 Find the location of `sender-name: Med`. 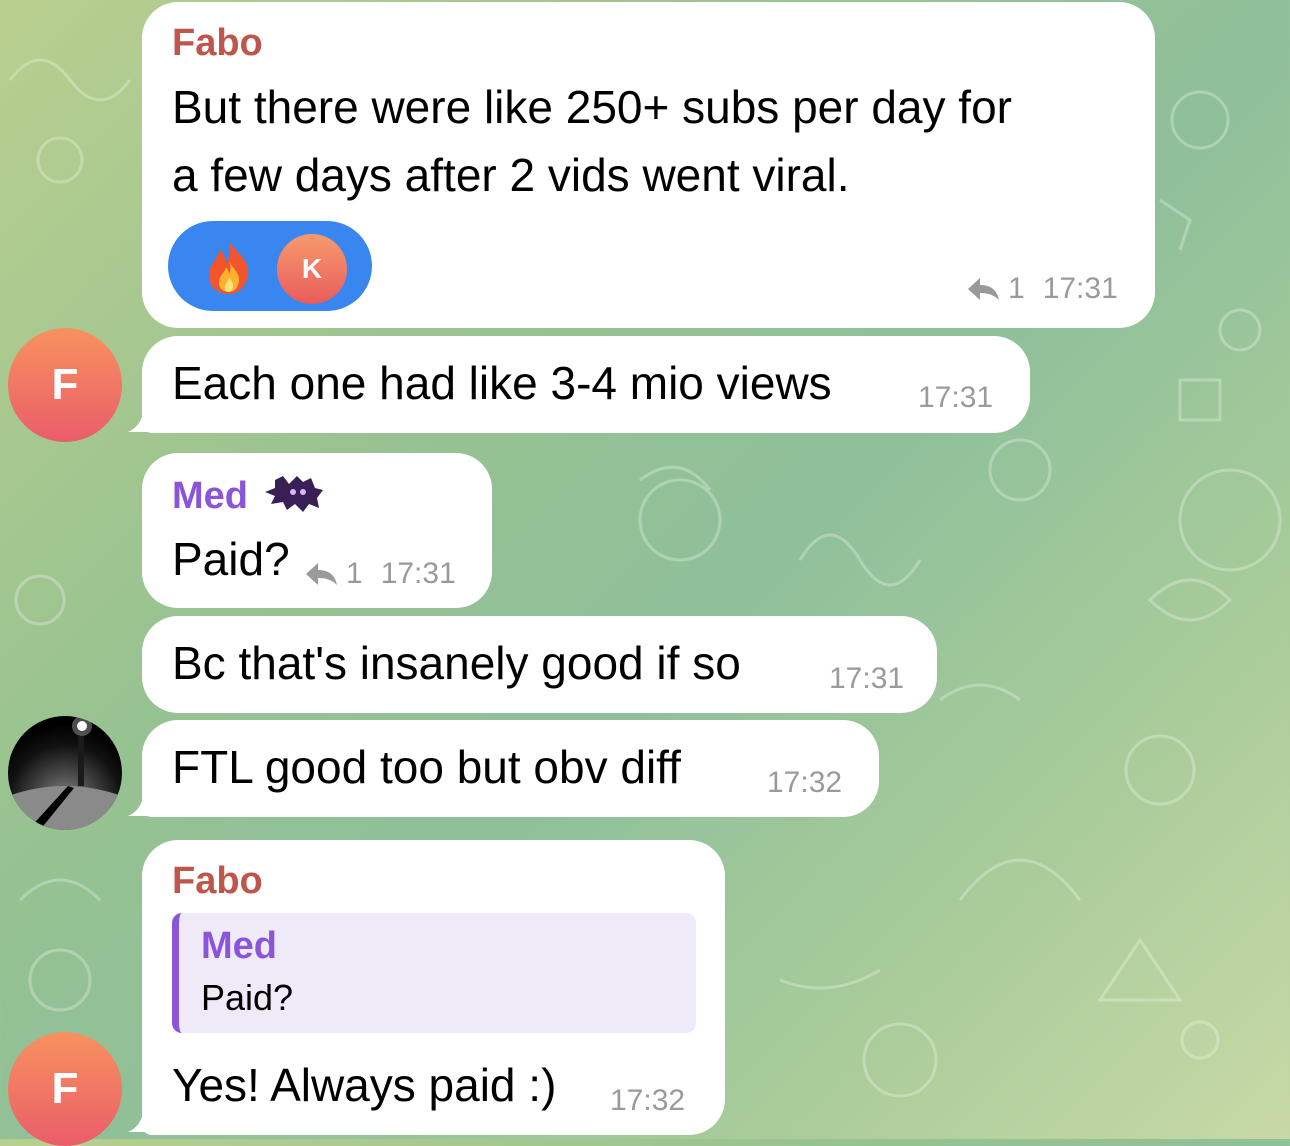

sender-name: Med is located at coordinates (249, 496).